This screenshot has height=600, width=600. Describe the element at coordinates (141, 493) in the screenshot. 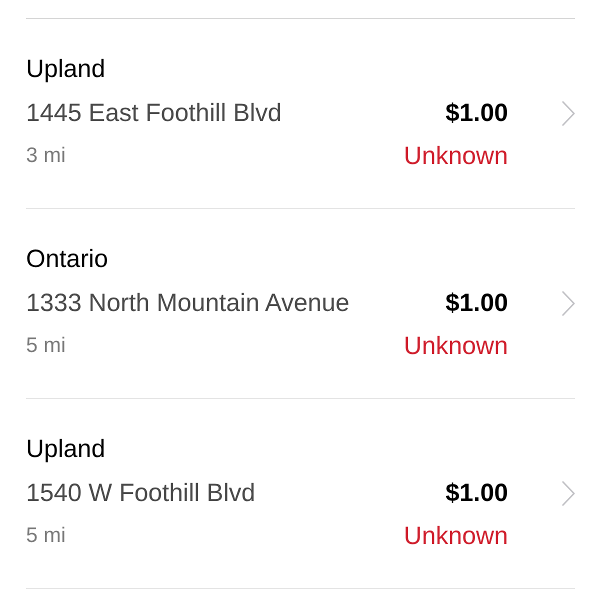

I see `street-address: 1540 W Foothill Blvd` at that location.